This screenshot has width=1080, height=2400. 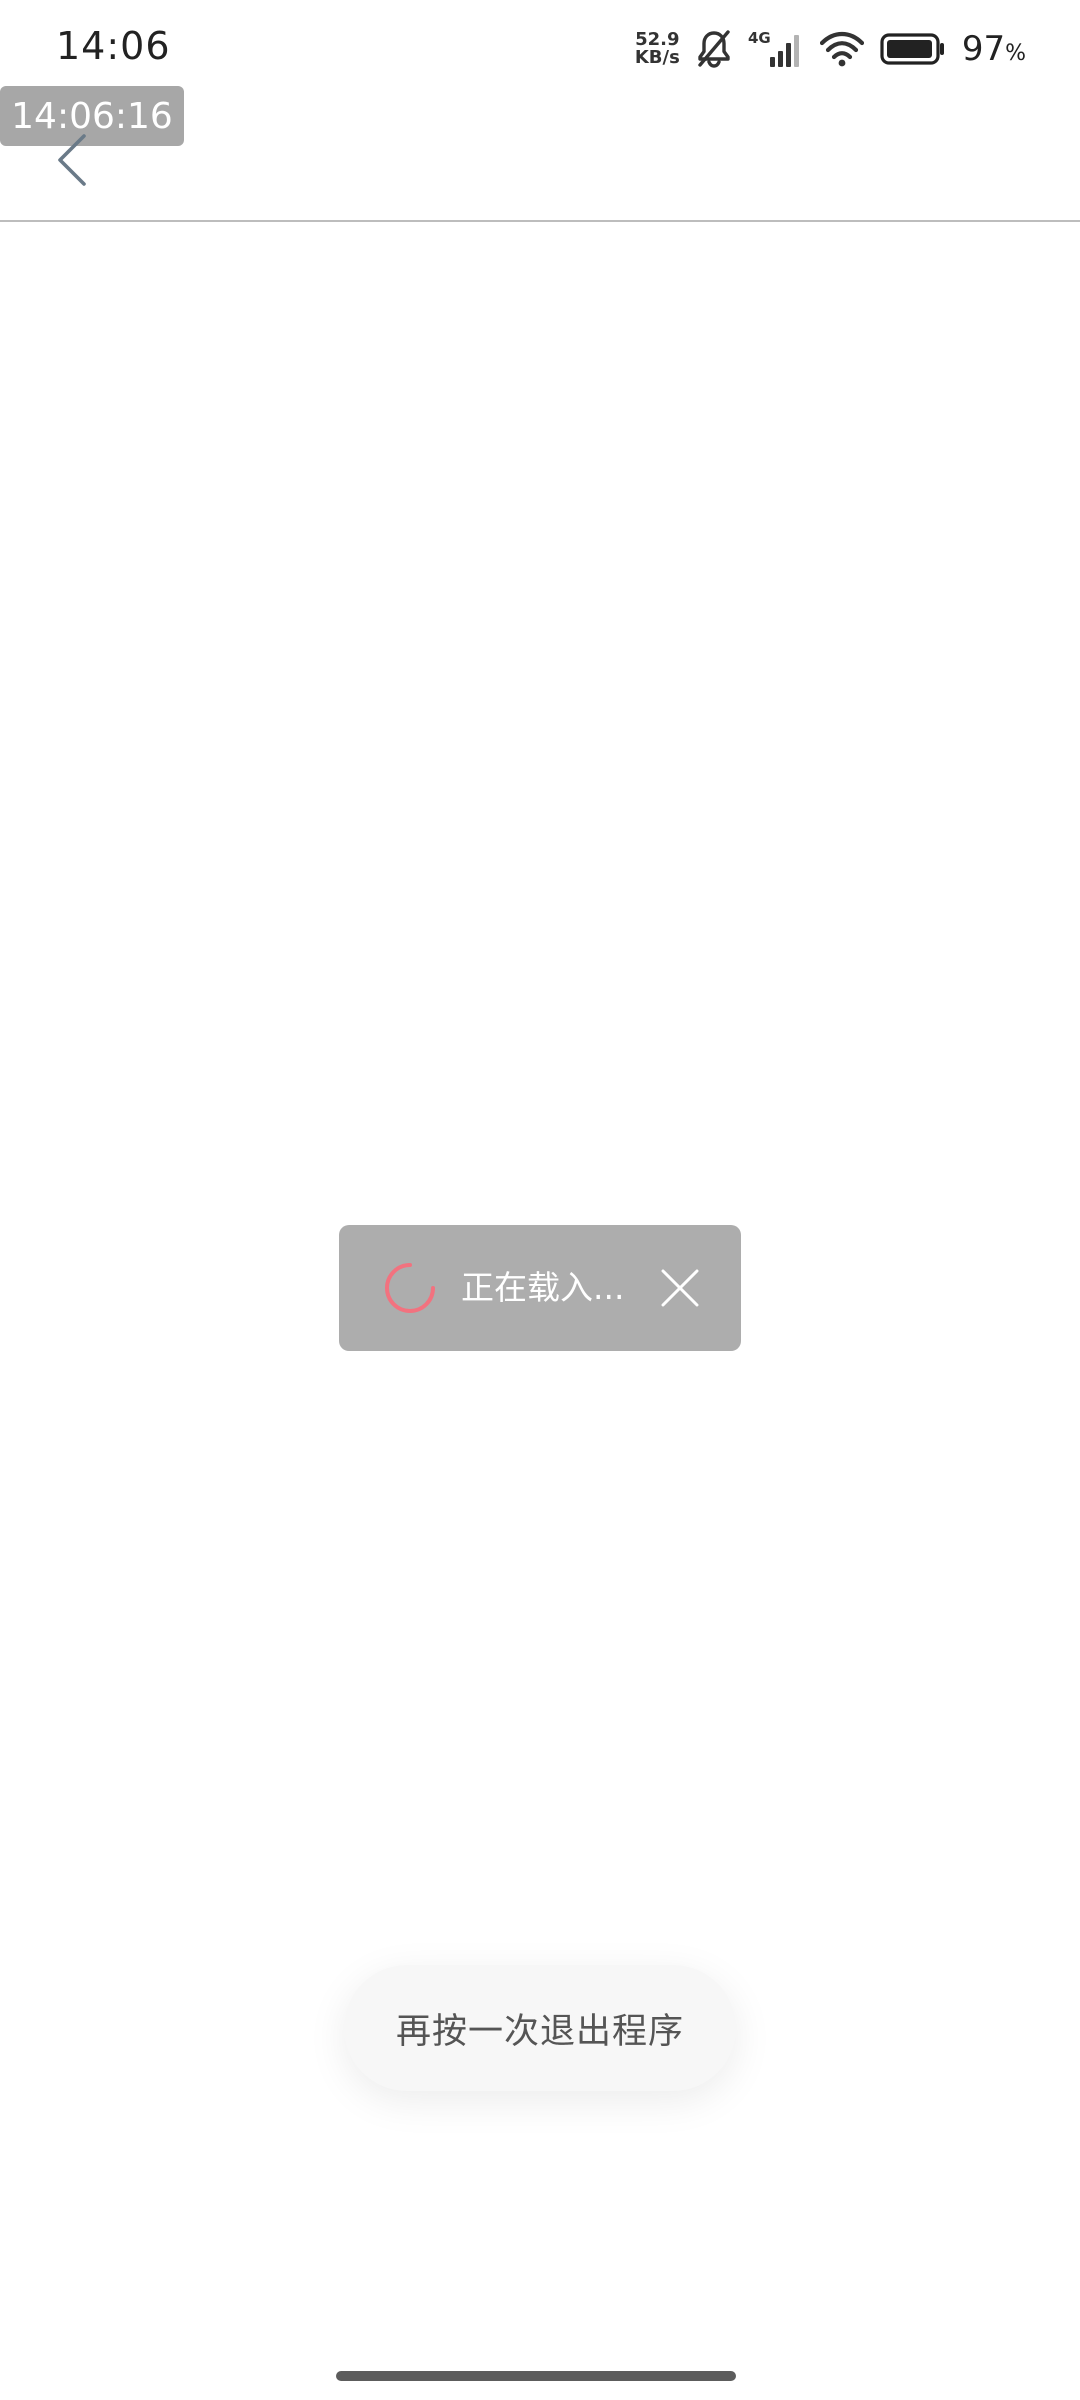 I want to click on status-bar: 14:06 52.9 KB/s 4G 97%, so click(x=540, y=48).